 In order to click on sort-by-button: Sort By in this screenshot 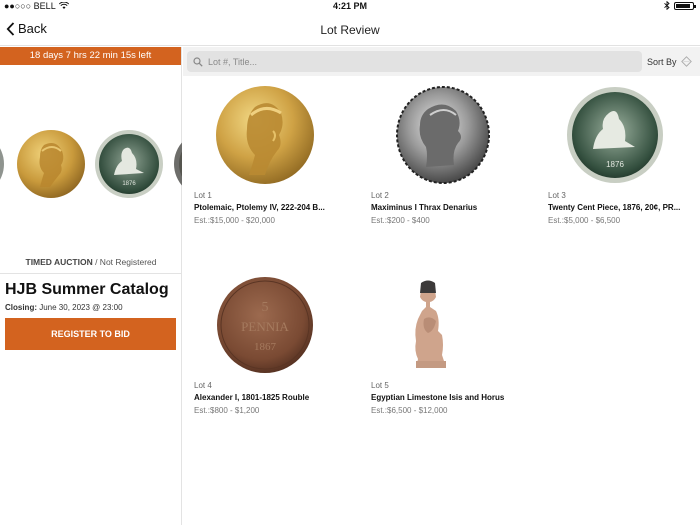, I will do `click(669, 61)`.